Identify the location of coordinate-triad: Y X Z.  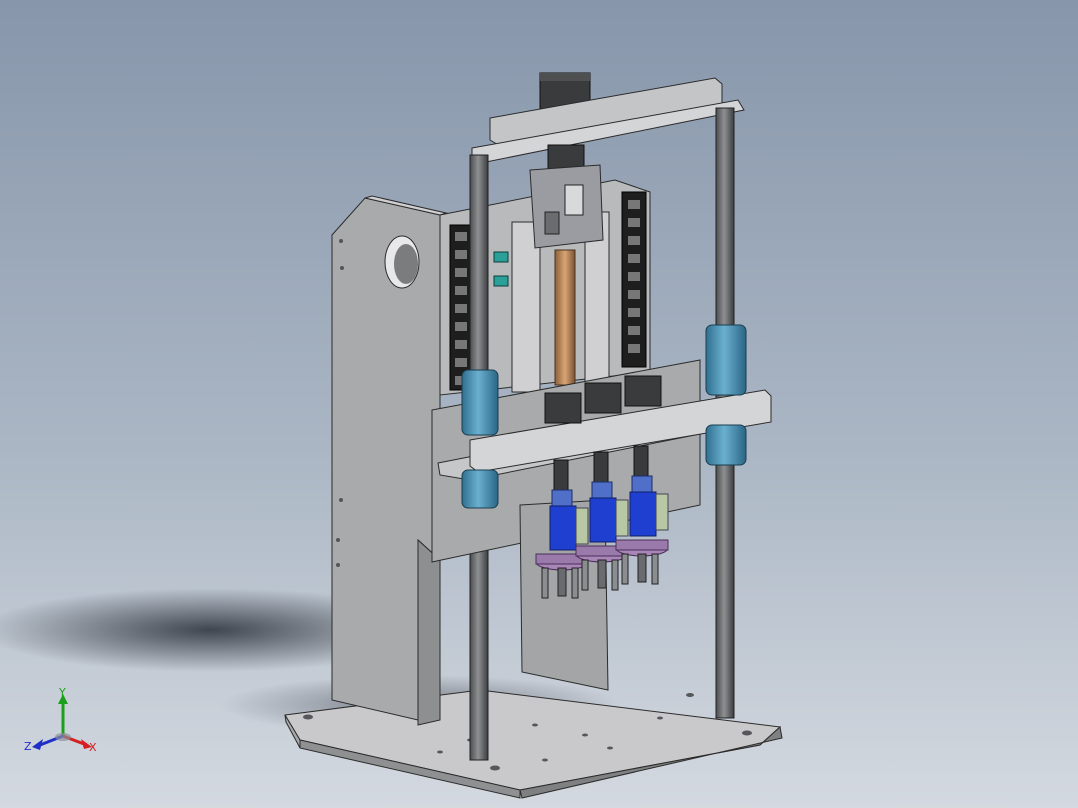
(60, 720).